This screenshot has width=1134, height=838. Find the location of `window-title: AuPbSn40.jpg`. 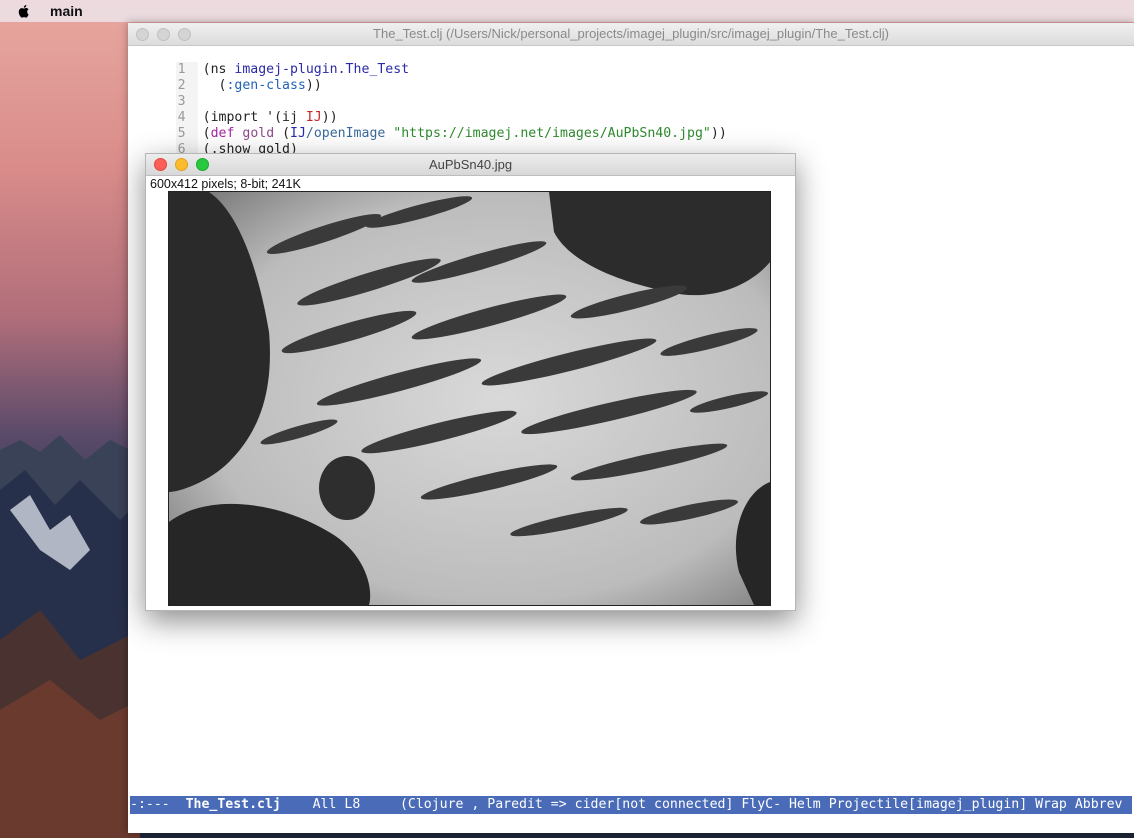

window-title: AuPbSn40.jpg is located at coordinates (470, 164).